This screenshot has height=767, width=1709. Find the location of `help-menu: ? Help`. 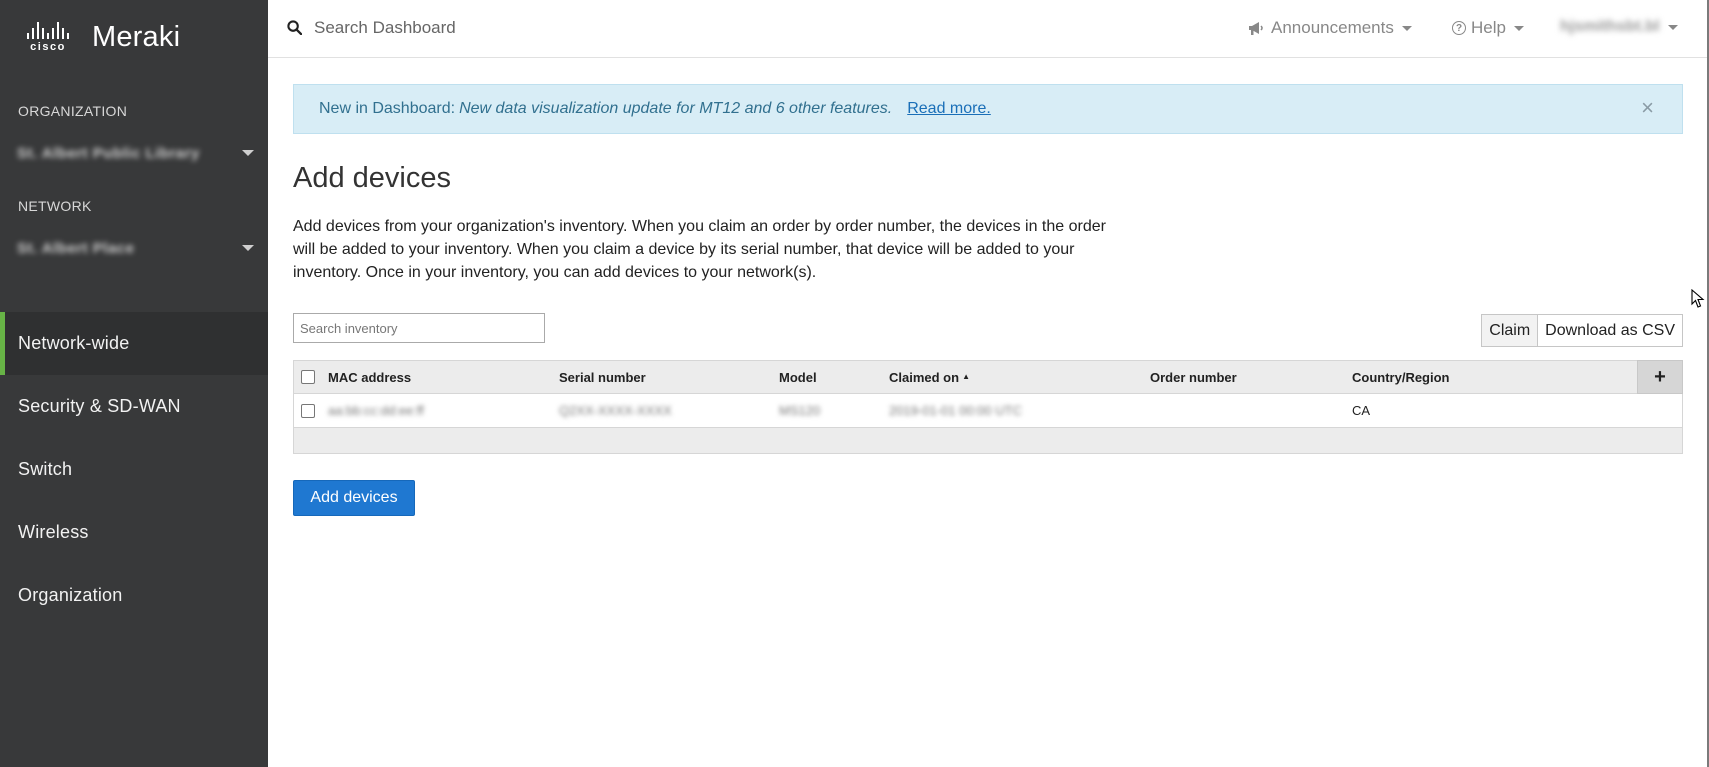

help-menu: ? Help is located at coordinates (1488, 28).